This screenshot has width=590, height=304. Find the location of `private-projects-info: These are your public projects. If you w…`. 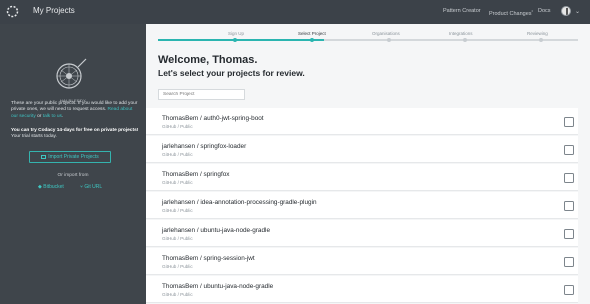

private-projects-info: These are your public projects. If you w… is located at coordinates (75, 110).